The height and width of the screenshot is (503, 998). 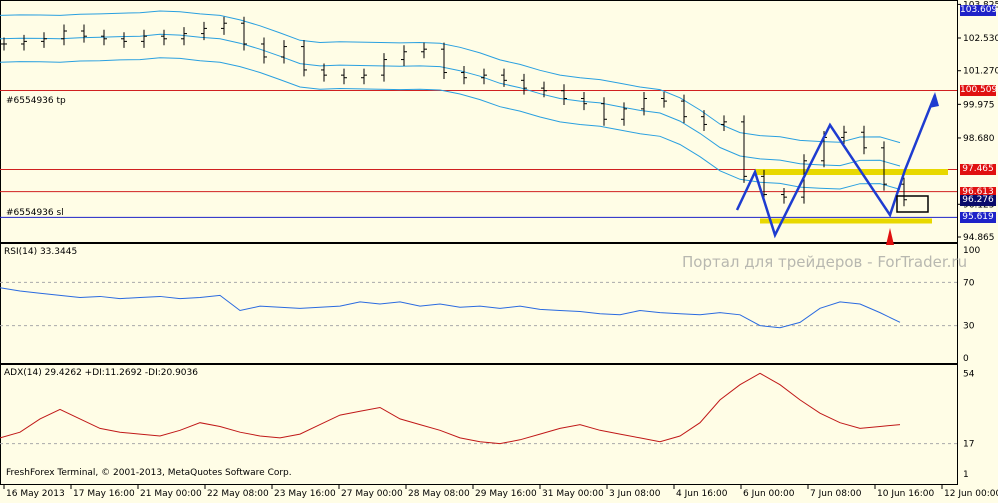 I want to click on time-tick-label: 22 May 08:00, so click(x=238, y=494).